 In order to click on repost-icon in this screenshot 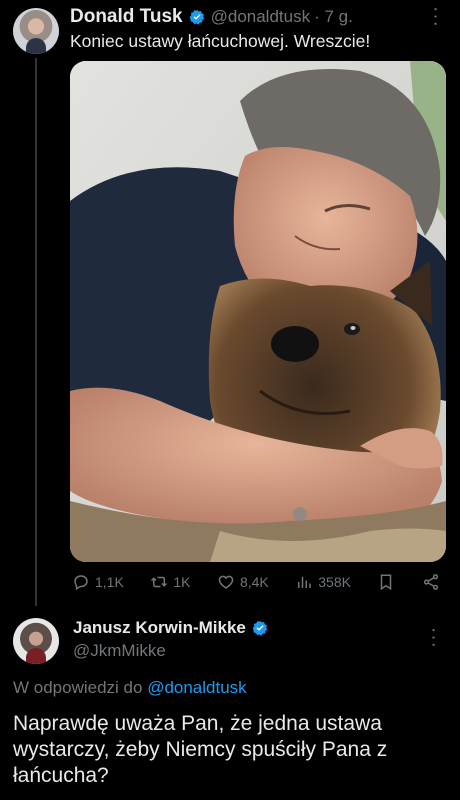, I will do `click(159, 582)`.